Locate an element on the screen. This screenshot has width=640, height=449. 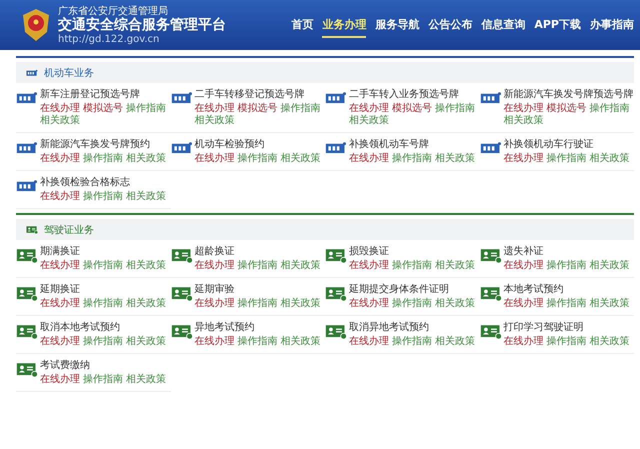
service-title: 补换领机动车行驶证 is located at coordinates (567, 145).